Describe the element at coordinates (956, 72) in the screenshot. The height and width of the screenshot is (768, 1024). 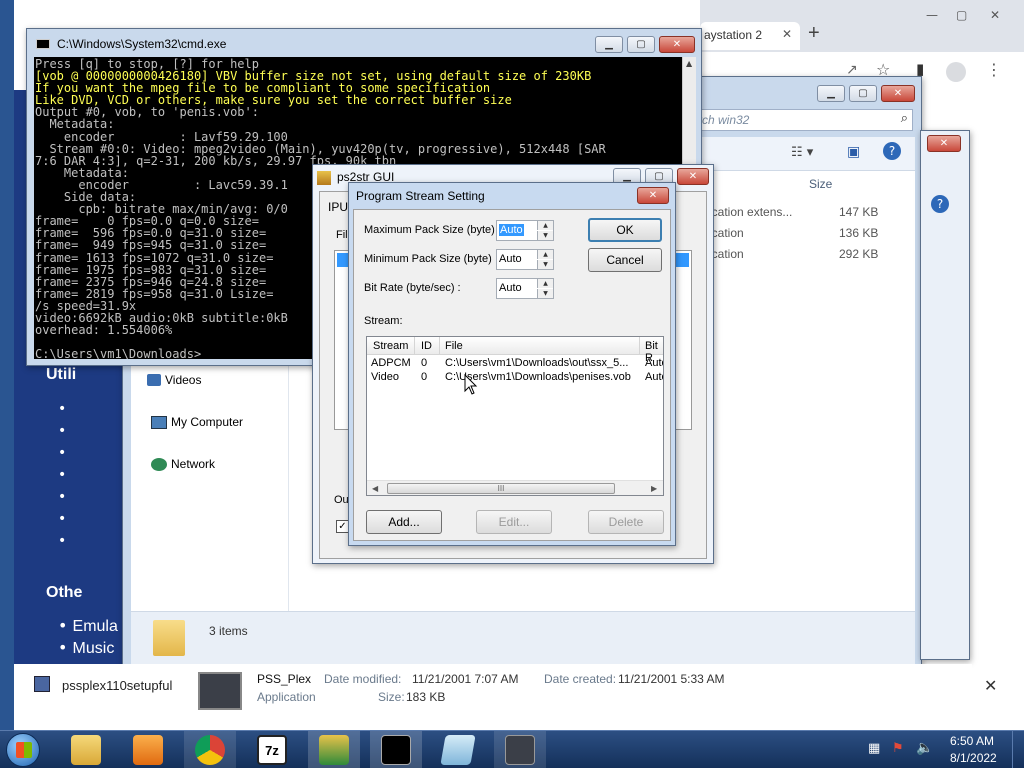
I see `profile-avatar` at that location.